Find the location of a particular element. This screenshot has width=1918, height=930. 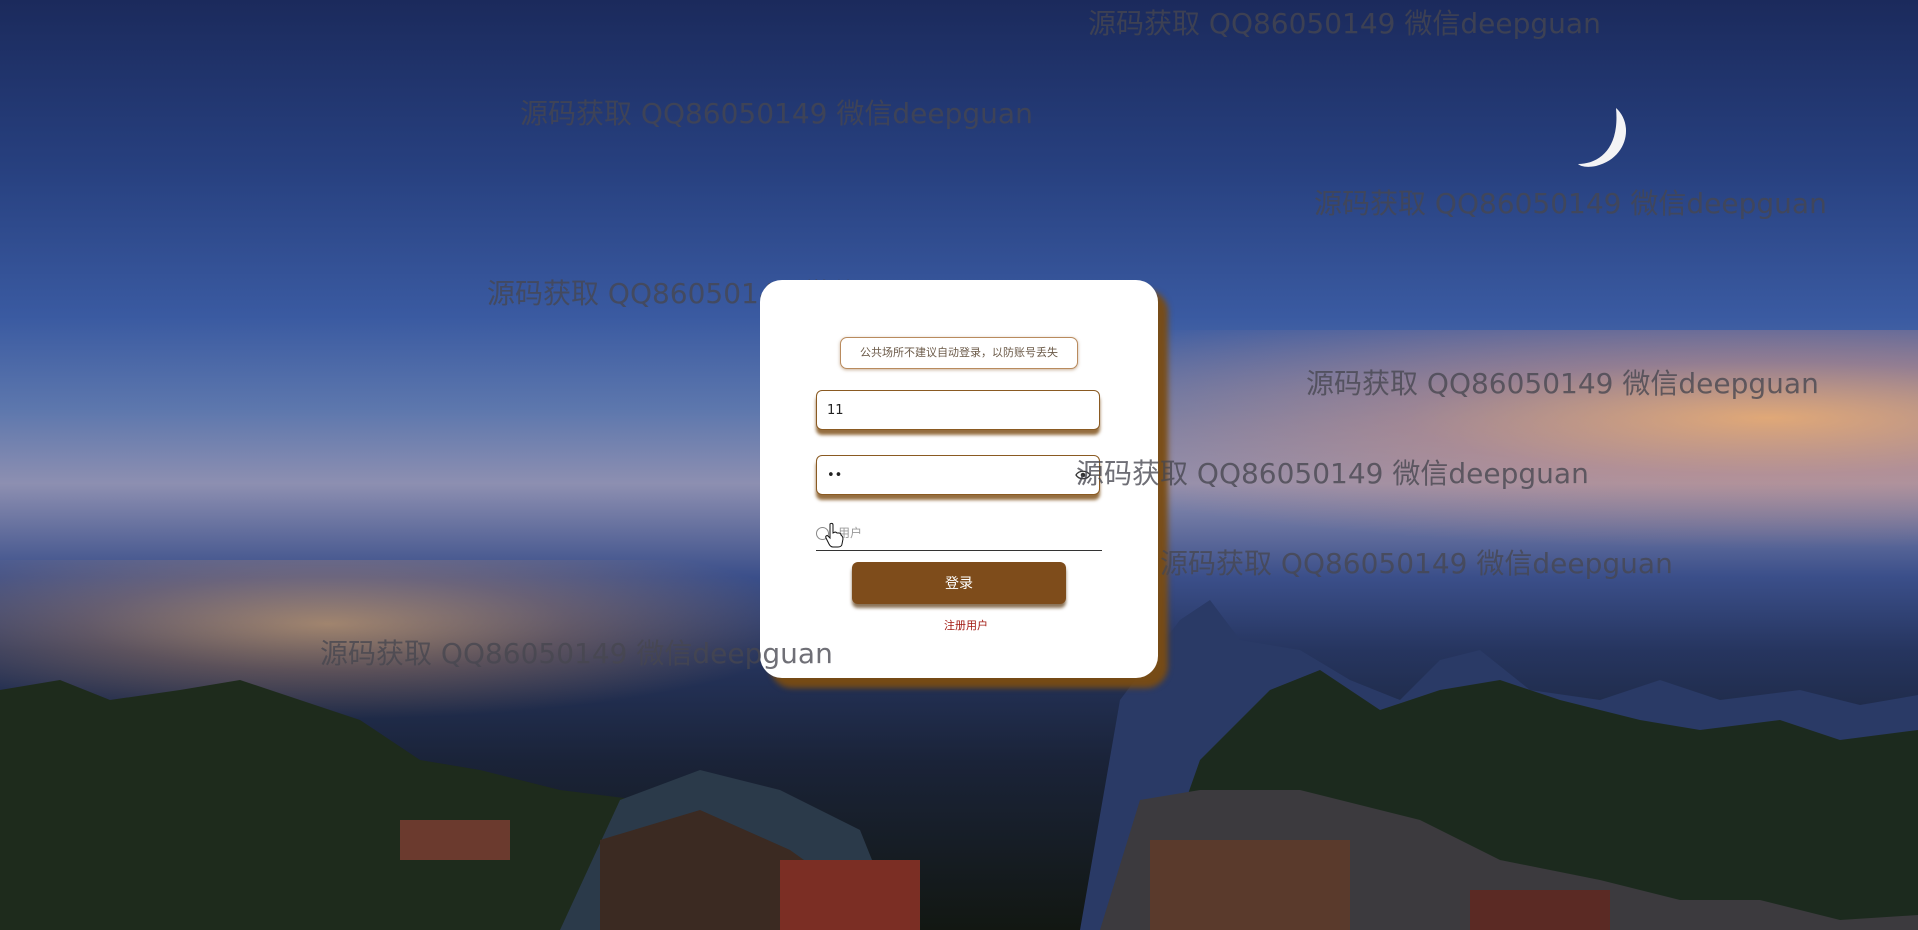

auto-login-notice: 公共场所不建议自动登录，以防账号丢失 is located at coordinates (959, 353).